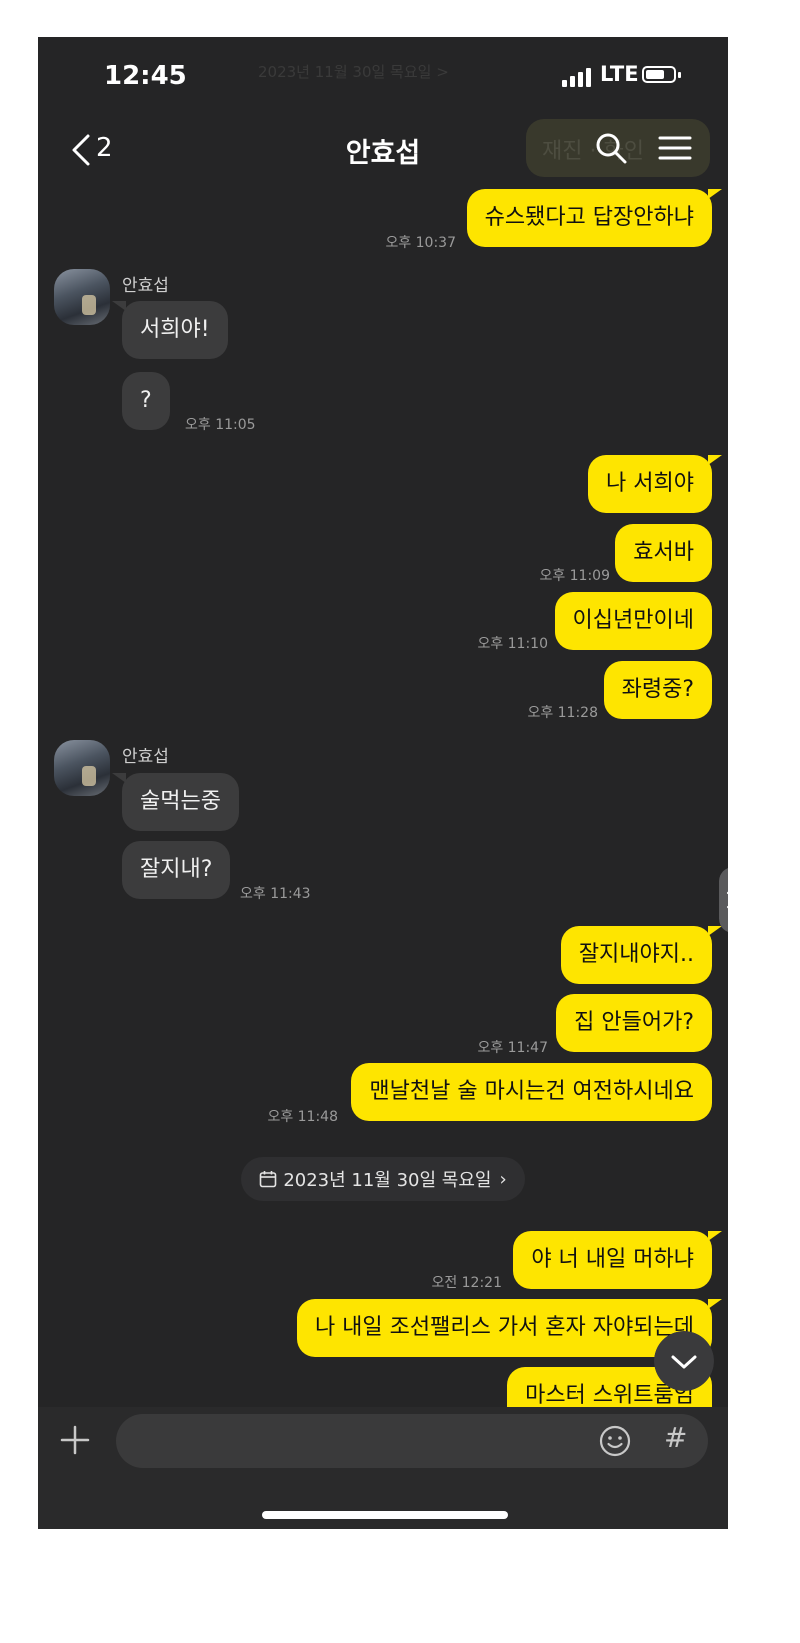  I want to click on message-bubble-mine: 잘지내야지.., so click(636, 955).